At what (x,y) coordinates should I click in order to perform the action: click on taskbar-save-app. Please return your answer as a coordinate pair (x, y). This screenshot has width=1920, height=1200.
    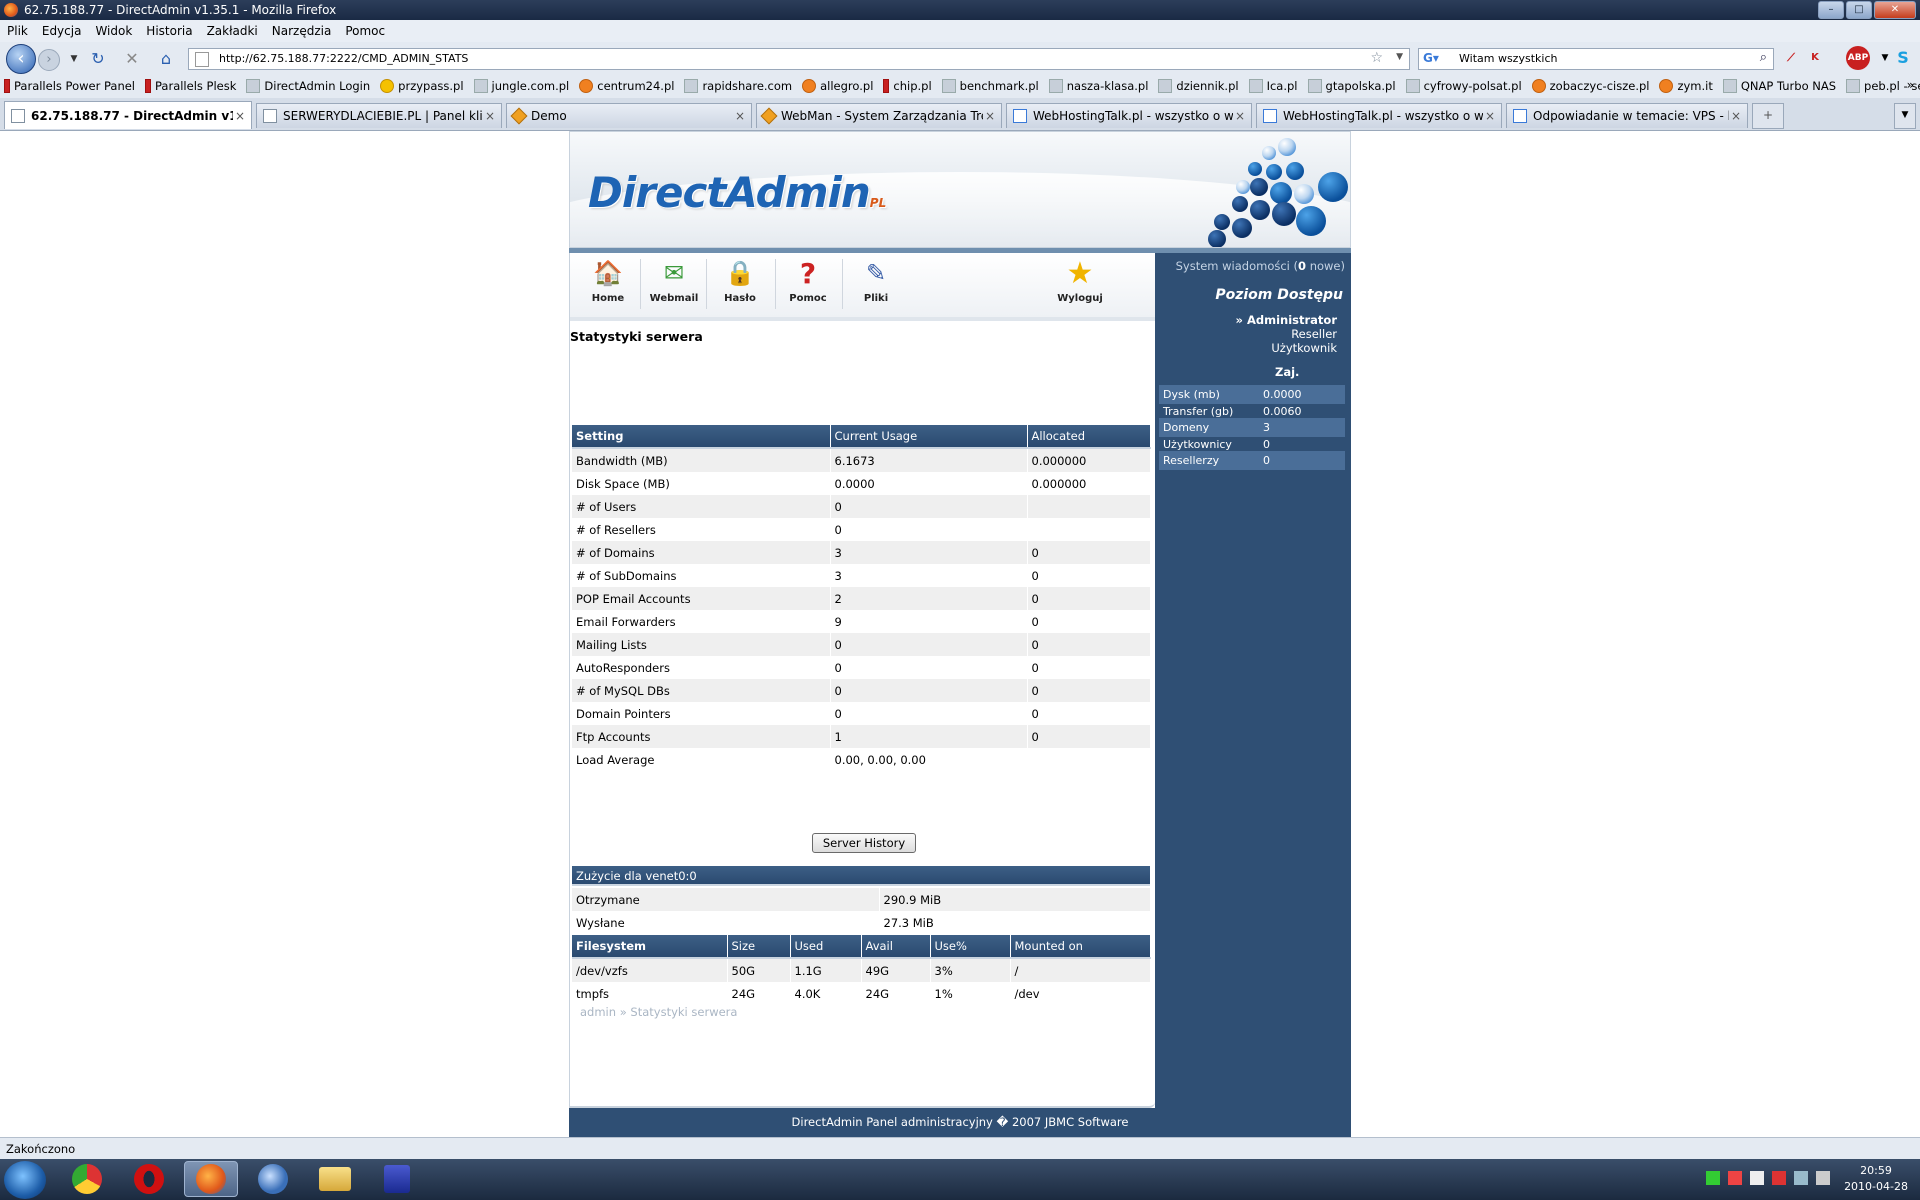
    Looking at the image, I should click on (397, 1179).